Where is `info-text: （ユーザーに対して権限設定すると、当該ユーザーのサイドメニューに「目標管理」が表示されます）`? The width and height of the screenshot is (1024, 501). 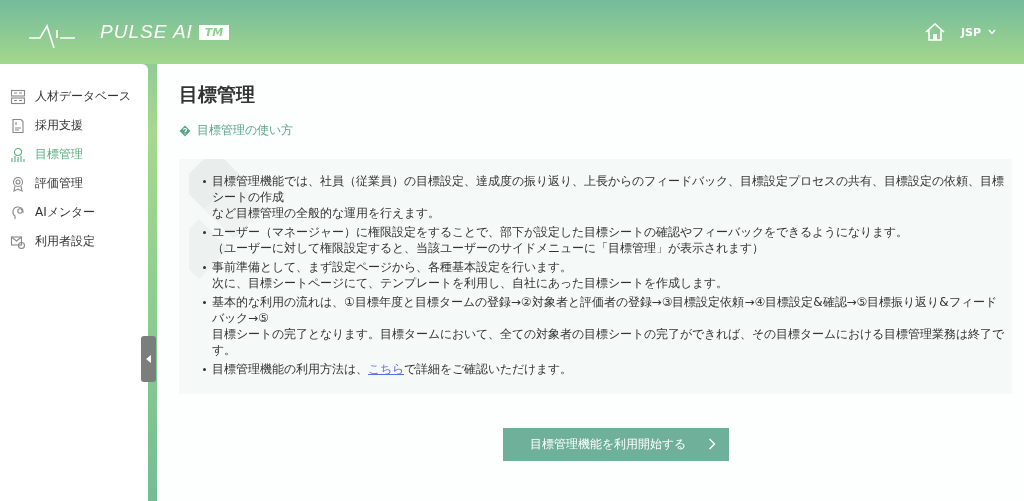 info-text: （ユーザーに対して権限設定すると、当該ユーザーのサイドメニューに「目標管理」が表示されます） is located at coordinates (488, 247).